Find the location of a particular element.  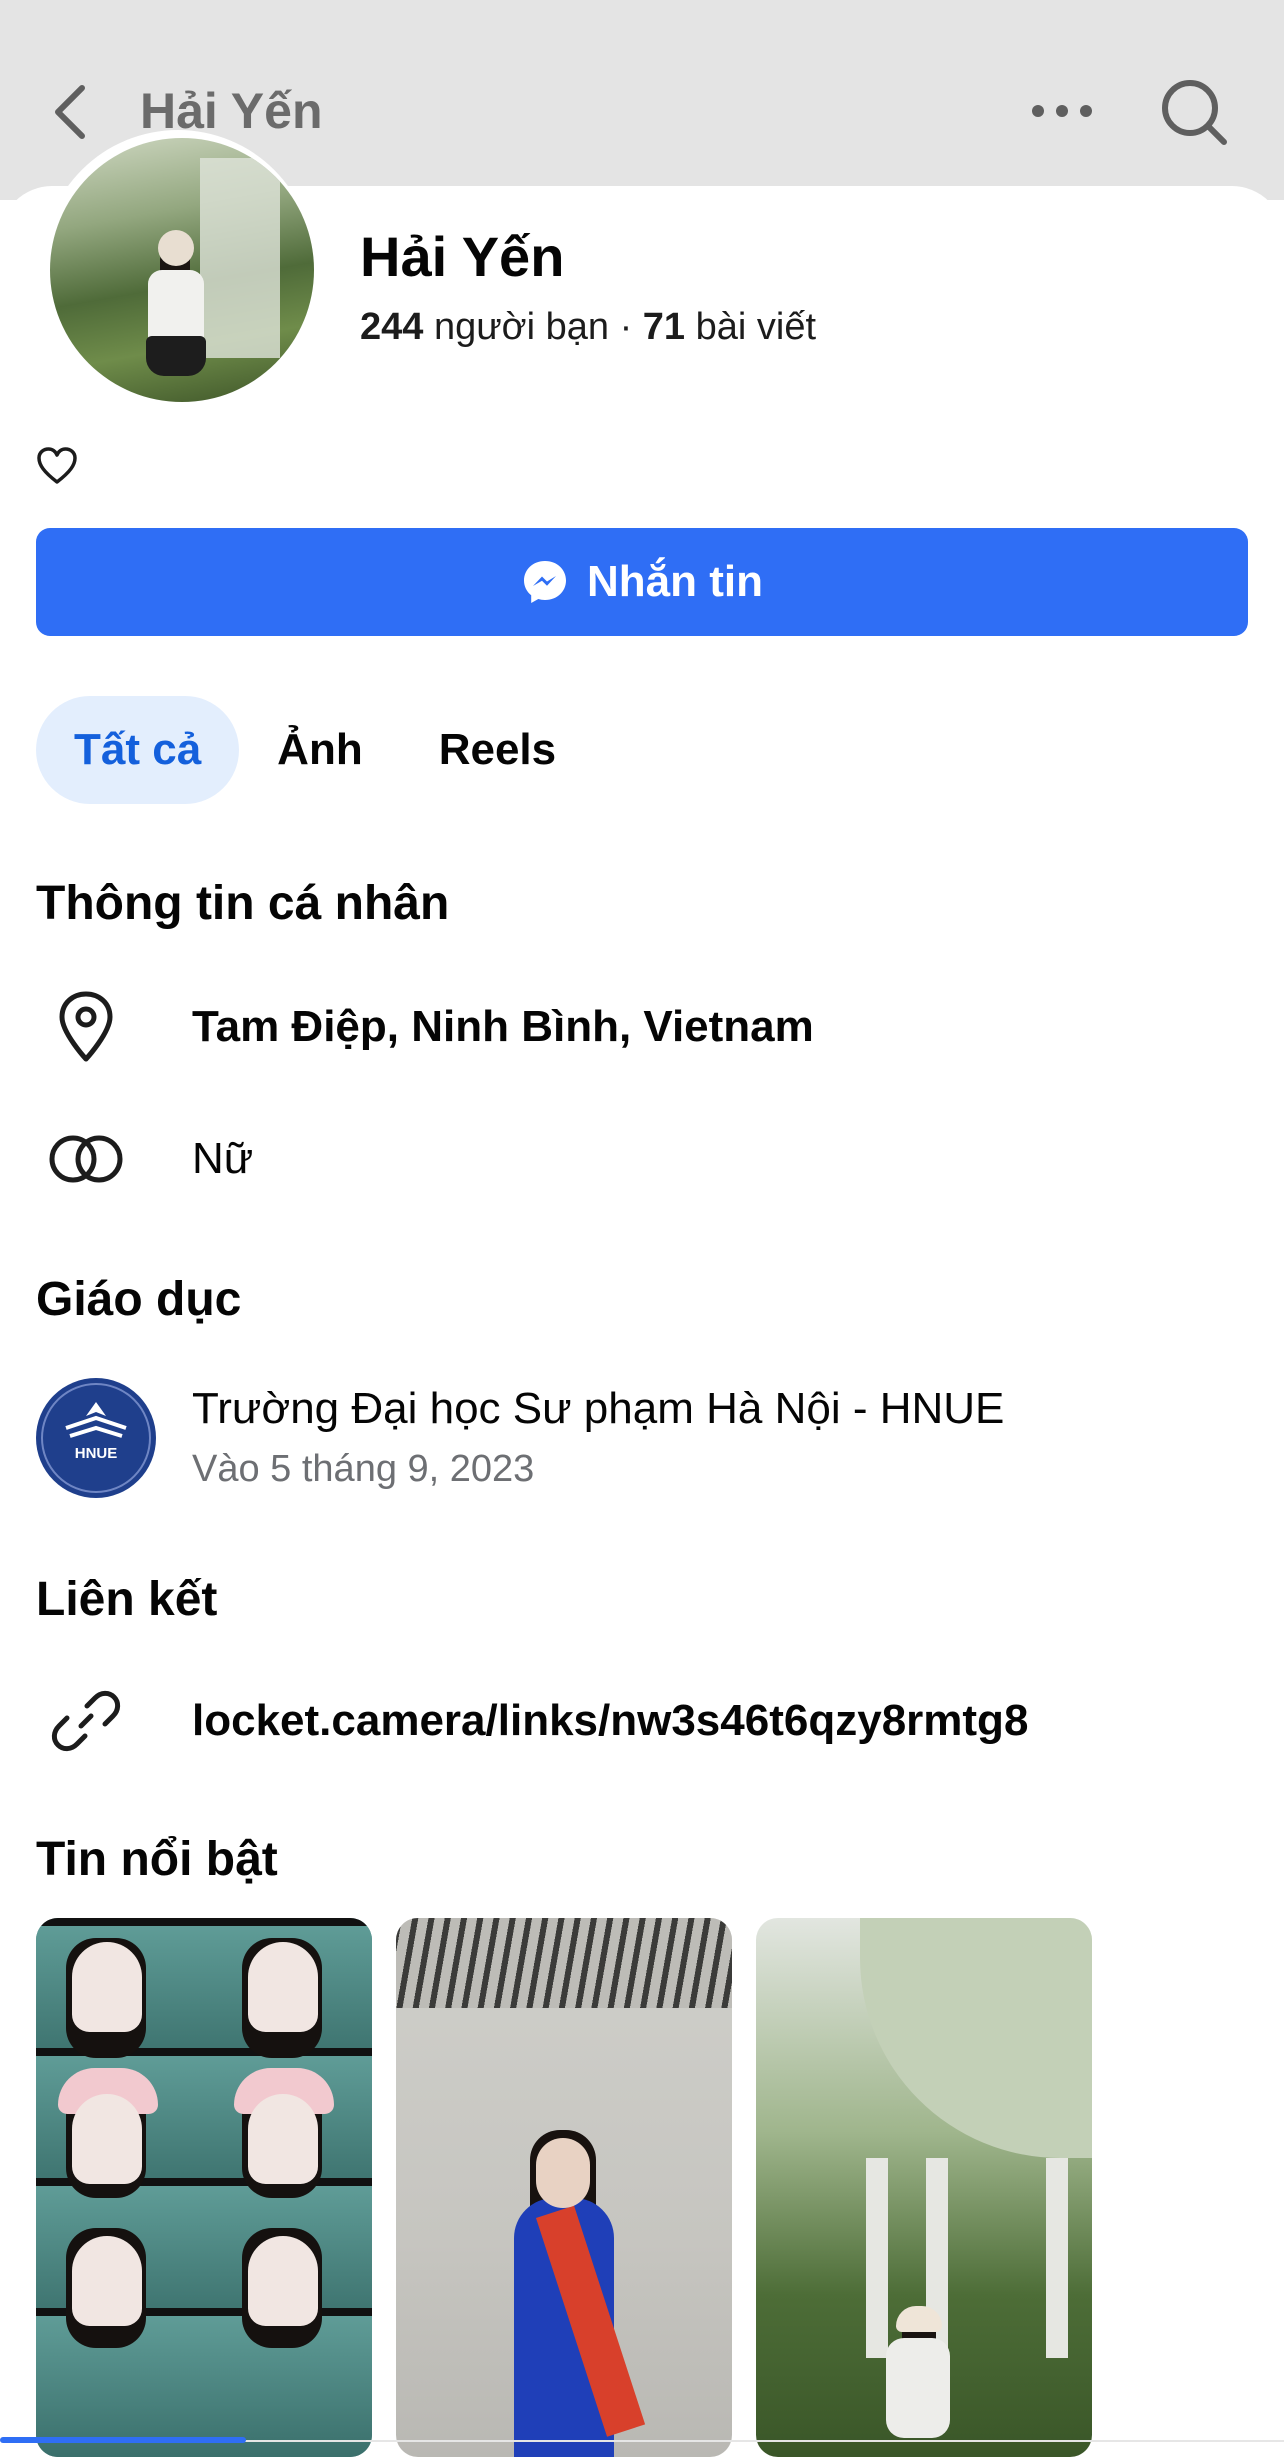

location-row: Tam Điệp, Ninh Bình, Vietnam is located at coordinates (642, 1027).